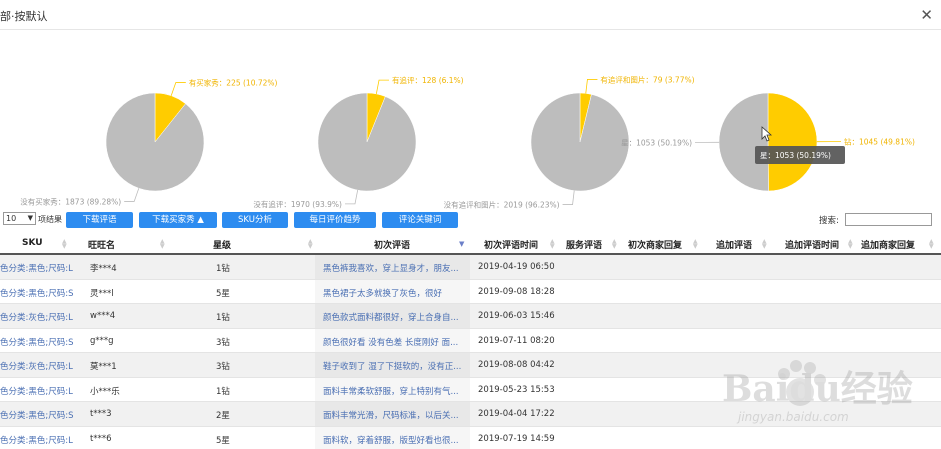 The height and width of the screenshot is (449, 941). What do you see at coordinates (101, 438) in the screenshot?
I see `name-cell: t***6` at bounding box center [101, 438].